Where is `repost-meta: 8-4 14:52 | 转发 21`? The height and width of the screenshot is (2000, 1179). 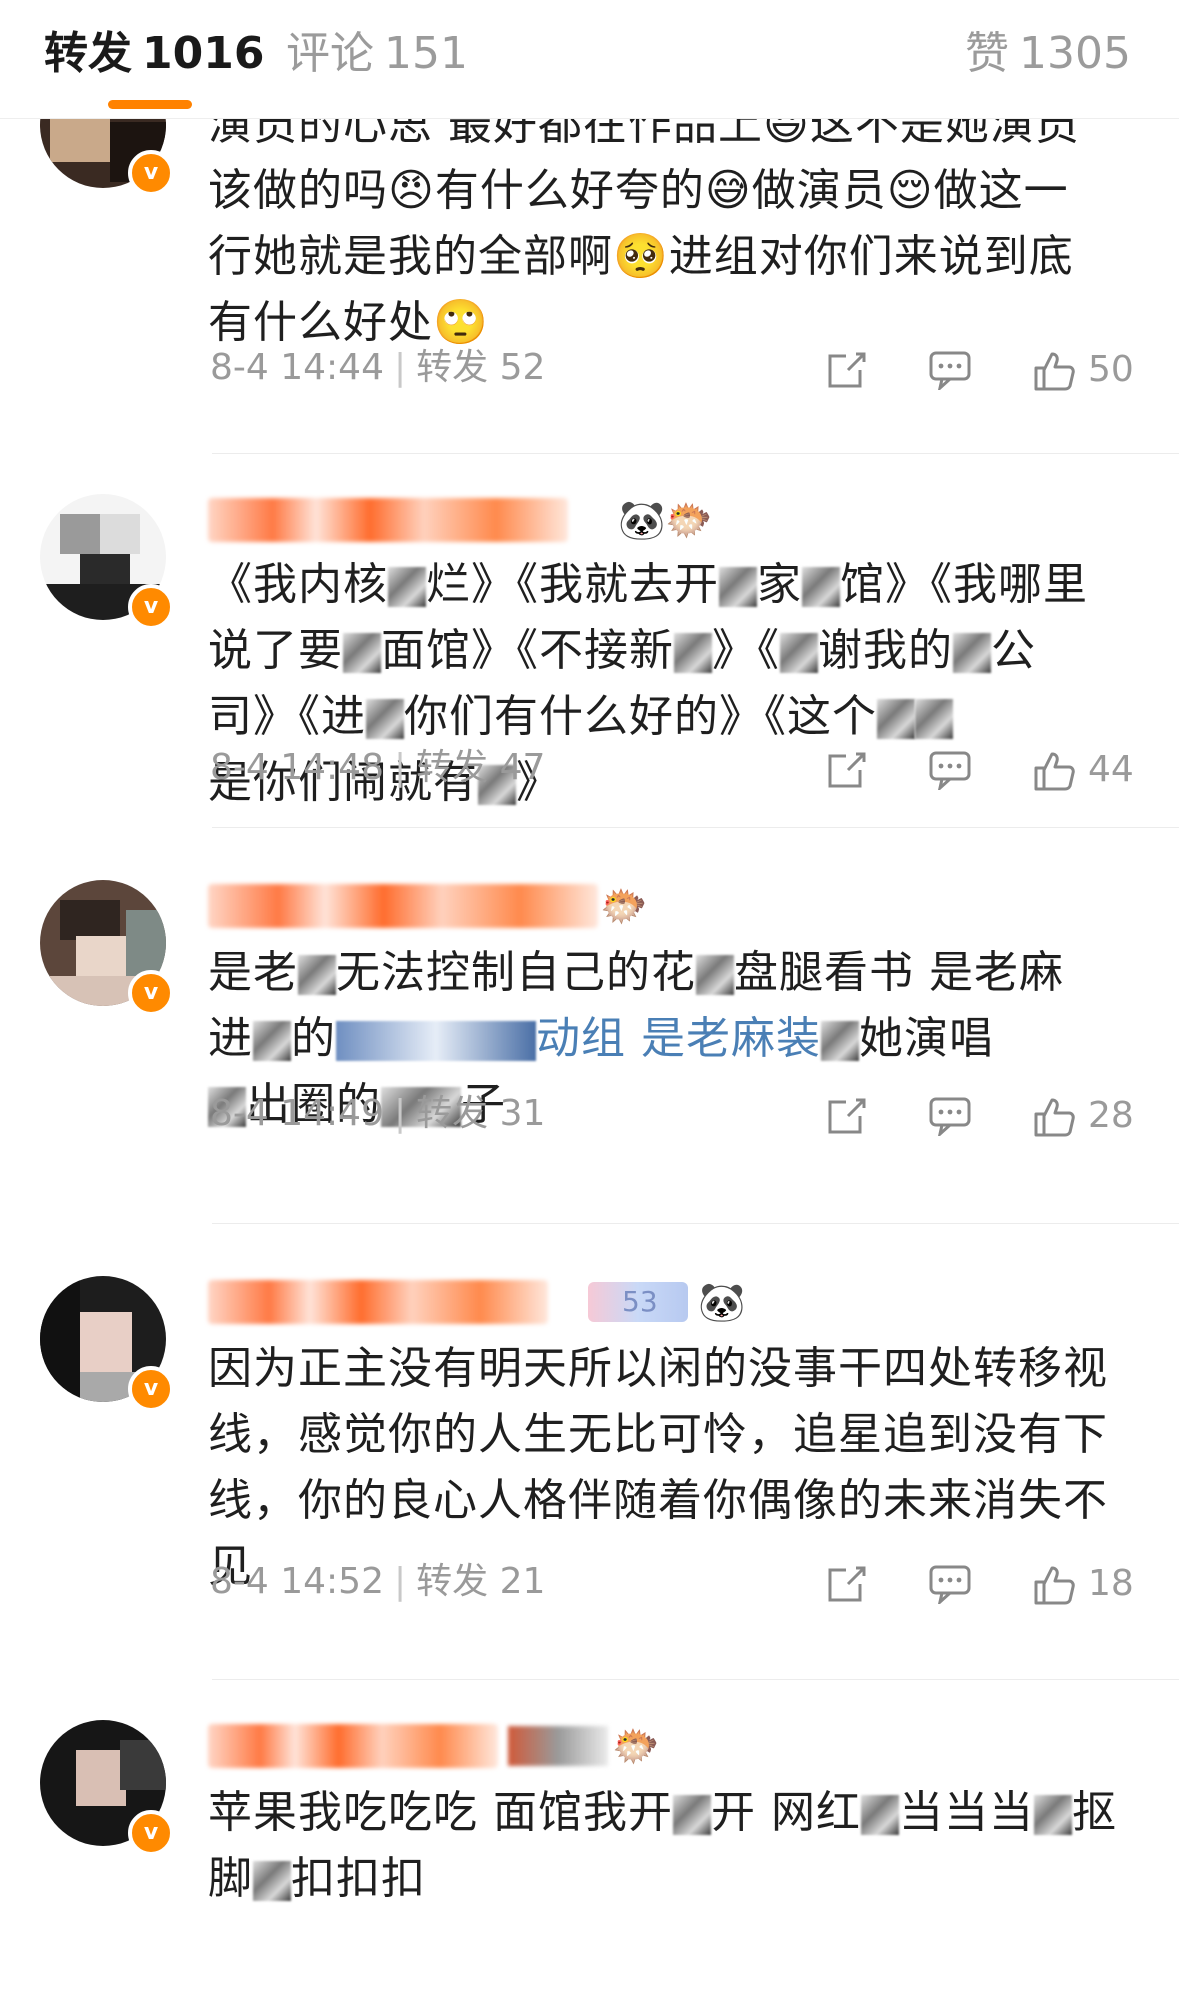 repost-meta: 8-4 14:52 | 转发 21 is located at coordinates (377, 1582).